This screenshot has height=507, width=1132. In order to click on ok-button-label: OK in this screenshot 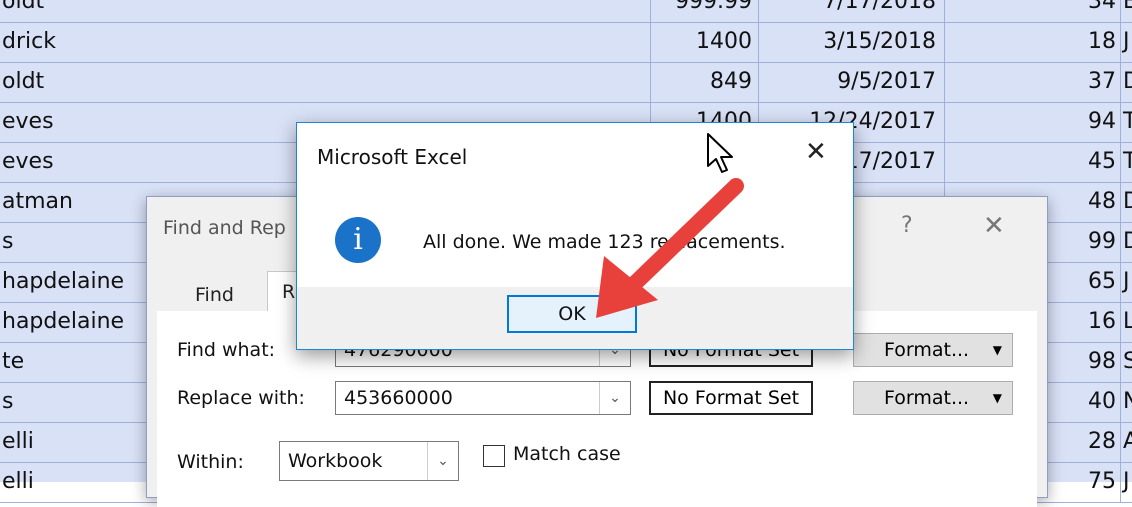, I will do `click(572, 314)`.